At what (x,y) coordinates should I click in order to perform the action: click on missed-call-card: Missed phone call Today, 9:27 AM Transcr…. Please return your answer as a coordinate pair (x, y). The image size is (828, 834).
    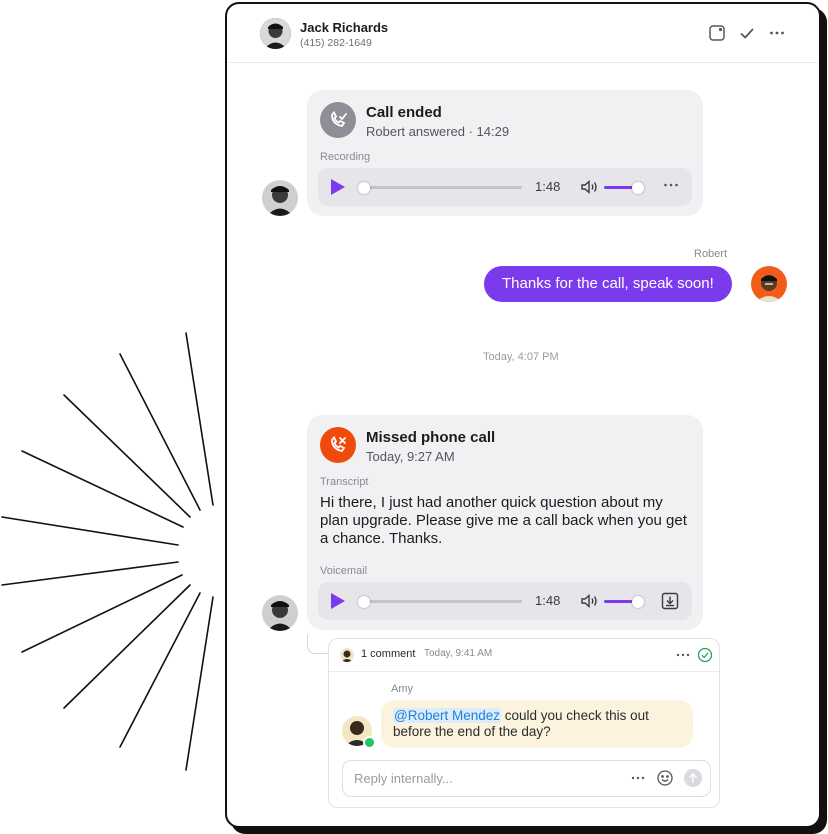
    Looking at the image, I should click on (505, 522).